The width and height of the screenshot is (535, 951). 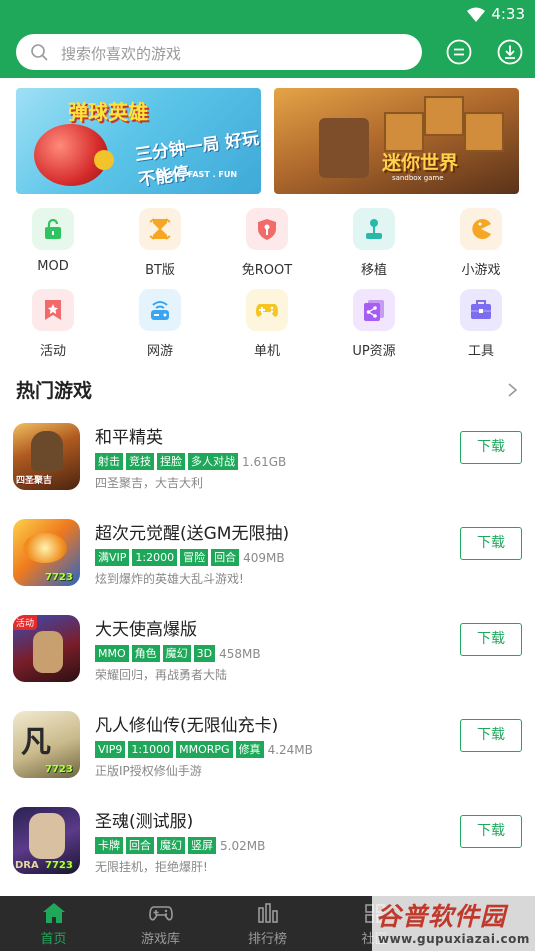 I want to click on game-tag: VIP9, so click(x=110, y=749).